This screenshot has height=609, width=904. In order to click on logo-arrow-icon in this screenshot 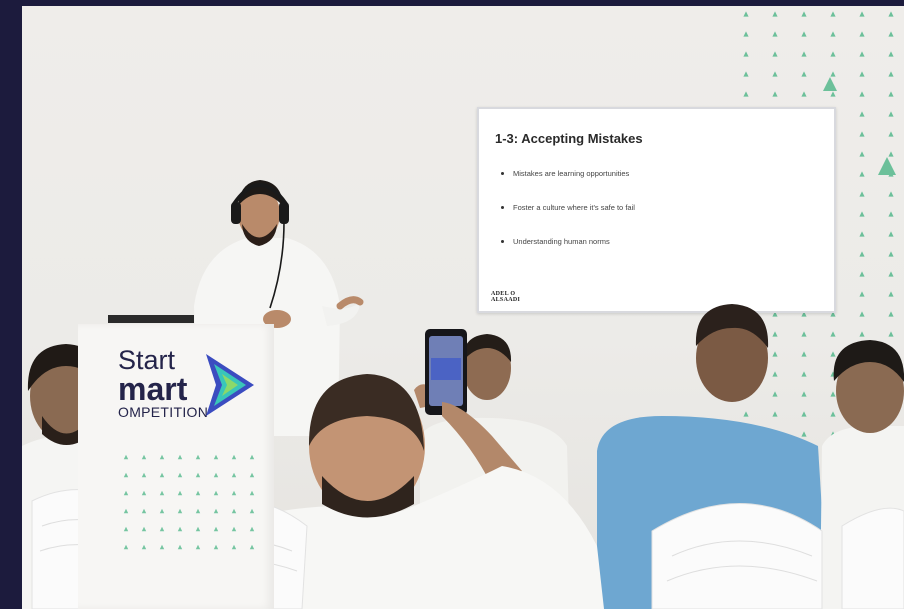, I will do `click(230, 385)`.